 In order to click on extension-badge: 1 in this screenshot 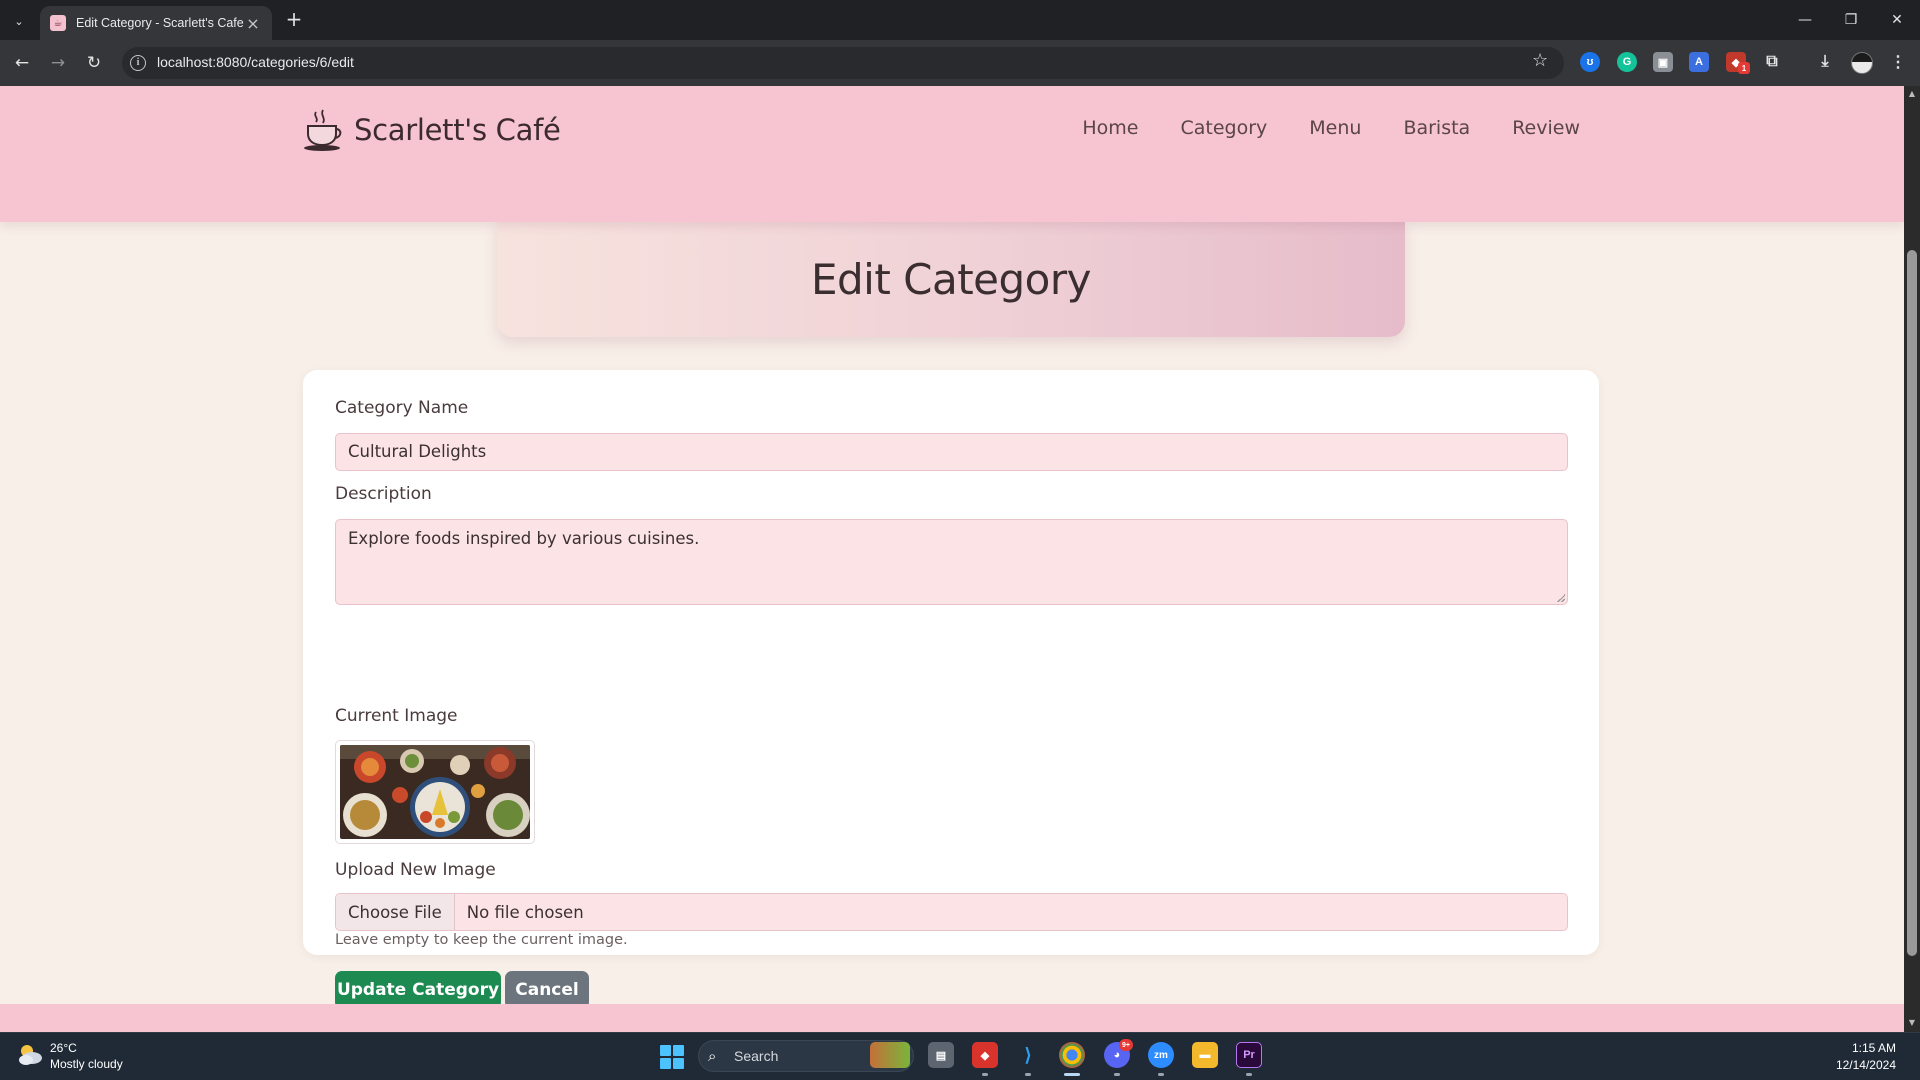, I will do `click(1744, 68)`.